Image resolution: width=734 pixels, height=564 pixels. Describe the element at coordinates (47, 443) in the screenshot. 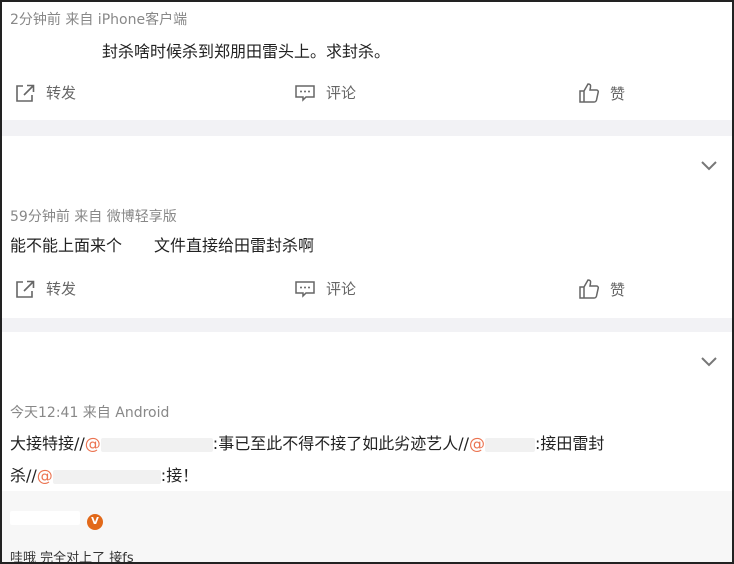

I see `post-text-part: 大接特接//` at that location.